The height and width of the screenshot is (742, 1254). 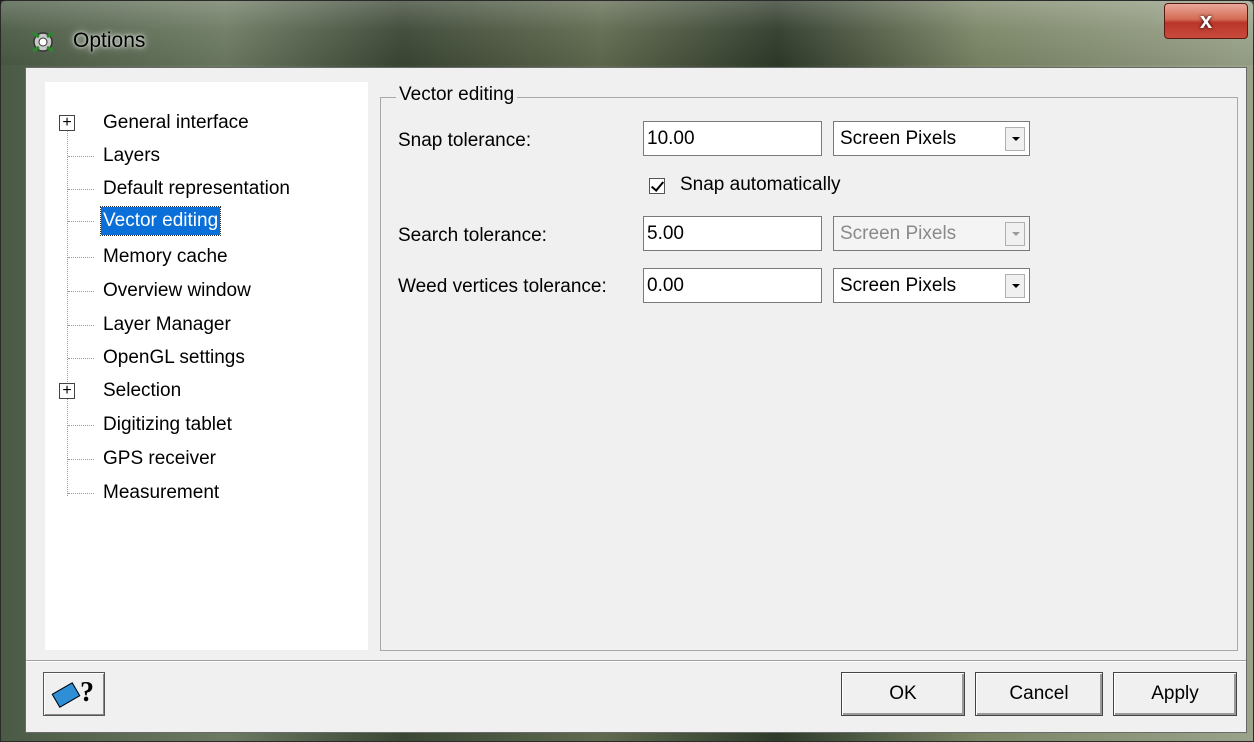 I want to click on search-unit-value: Screen Pixels, so click(x=898, y=233).